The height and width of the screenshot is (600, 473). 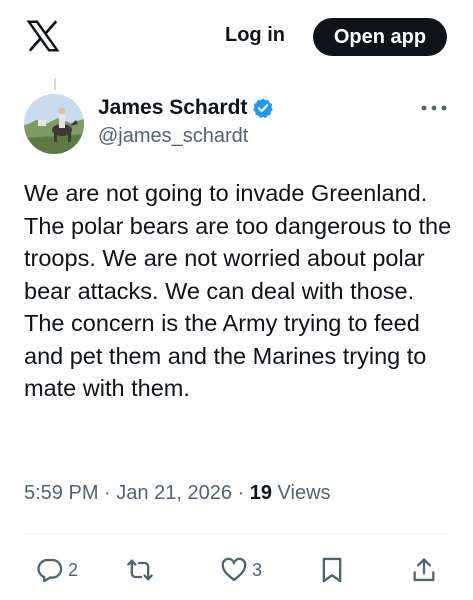 I want to click on share-icon, so click(x=424, y=570).